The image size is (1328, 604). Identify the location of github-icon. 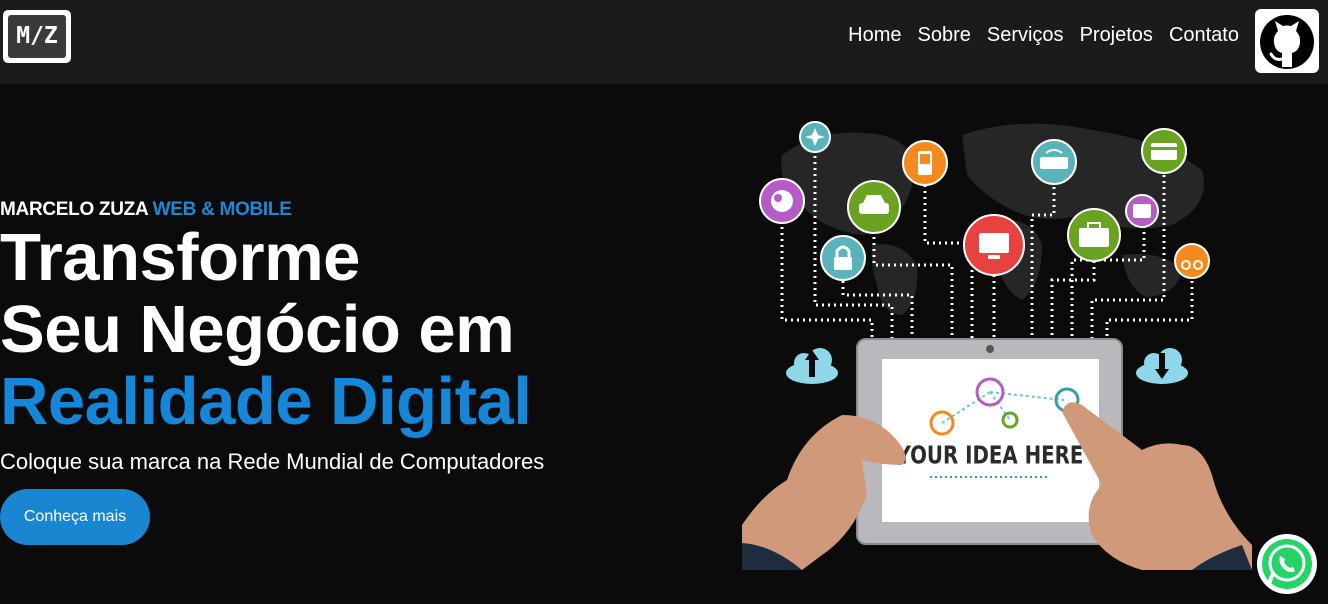
(1287, 42).